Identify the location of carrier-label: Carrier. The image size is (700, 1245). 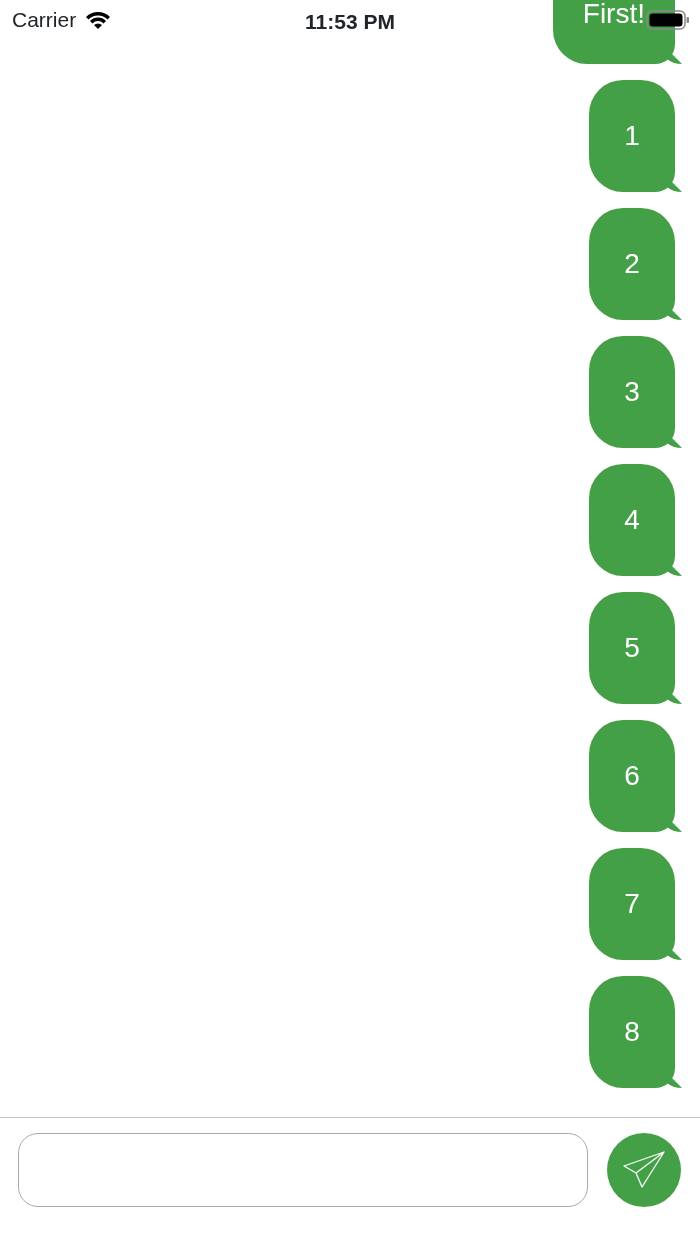
(44, 20).